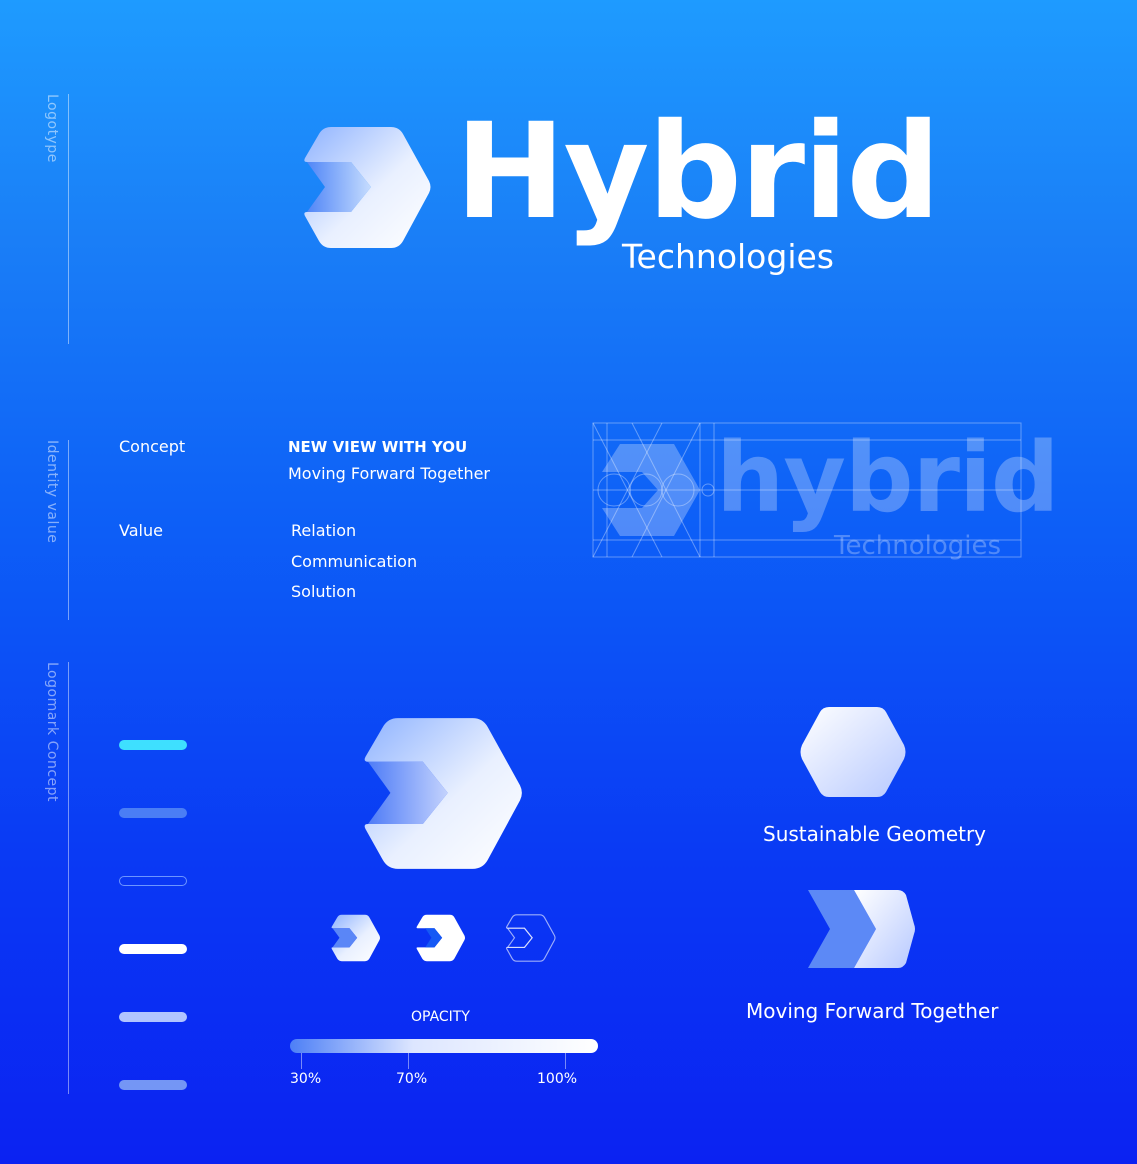  Describe the element at coordinates (141, 530) in the screenshot. I see `value-label: Value` at that location.